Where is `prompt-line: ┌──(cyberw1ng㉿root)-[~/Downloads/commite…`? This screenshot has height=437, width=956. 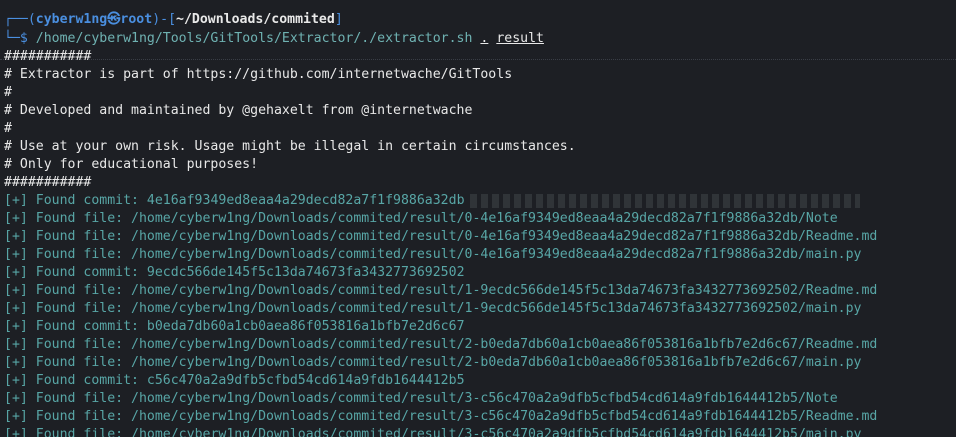 prompt-line: ┌──(cyberw1ng㉿root)-[~/Downloads/commite… is located at coordinates (173, 20).